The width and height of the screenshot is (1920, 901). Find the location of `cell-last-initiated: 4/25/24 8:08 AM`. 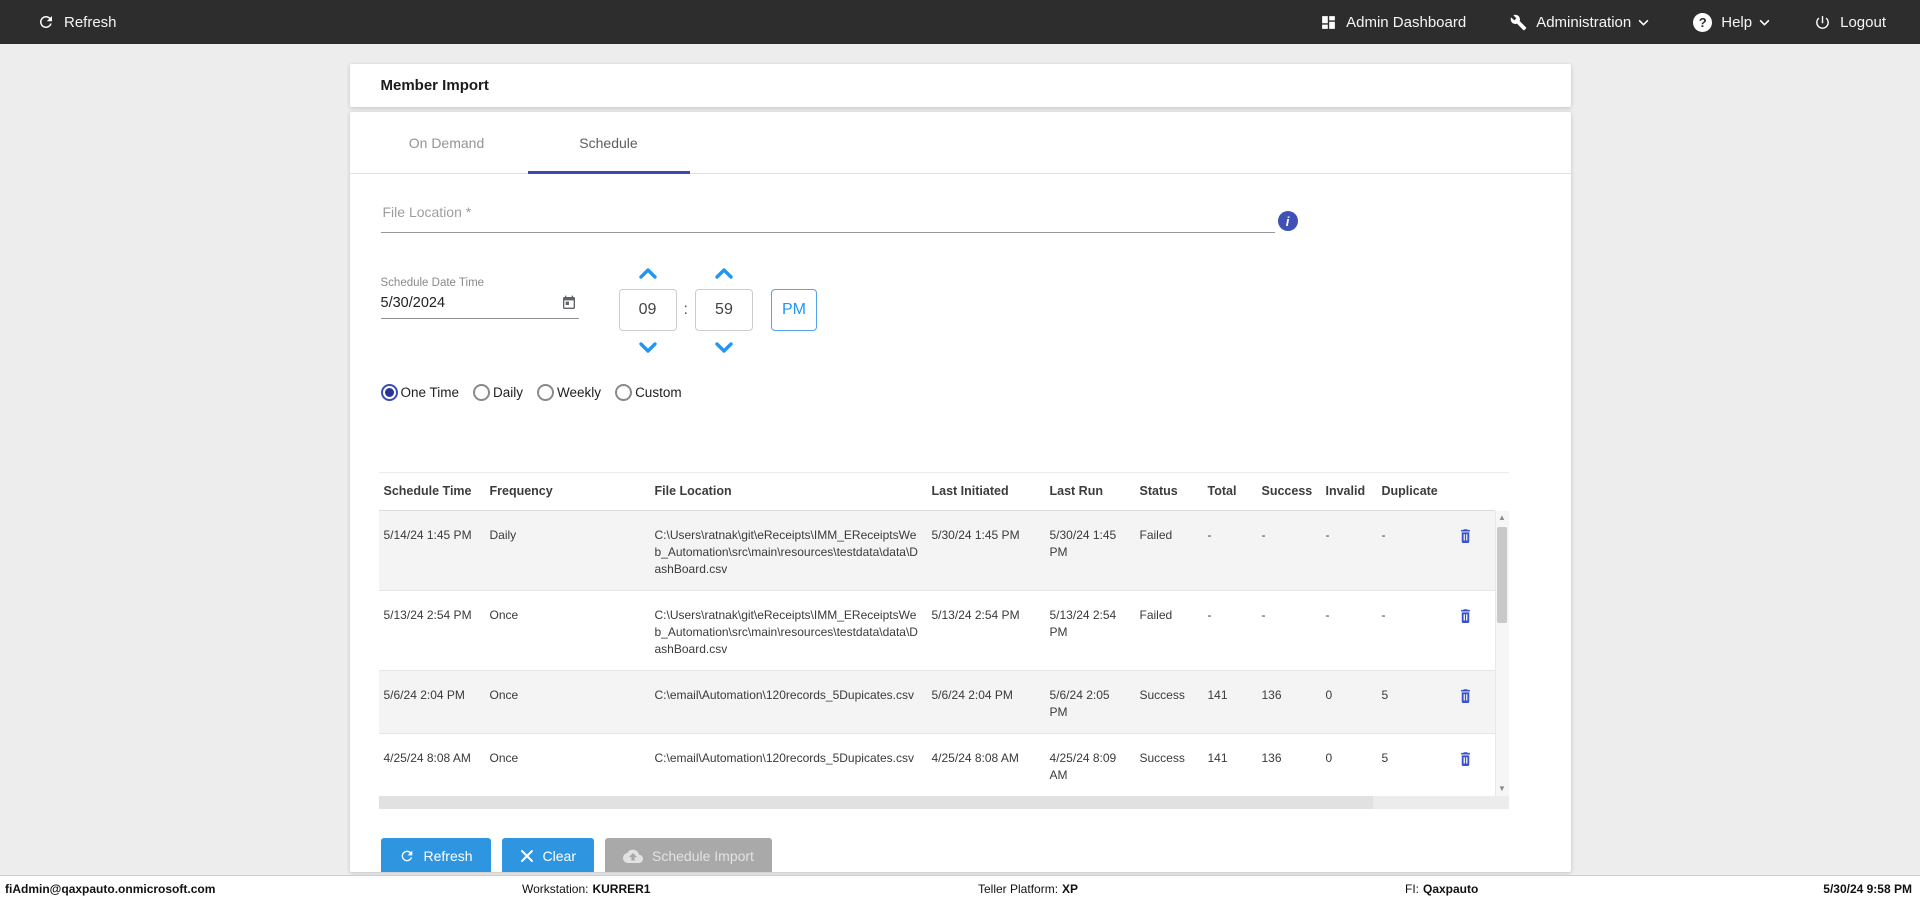

cell-last-initiated: 4/25/24 8:08 AM is located at coordinates (975, 757).